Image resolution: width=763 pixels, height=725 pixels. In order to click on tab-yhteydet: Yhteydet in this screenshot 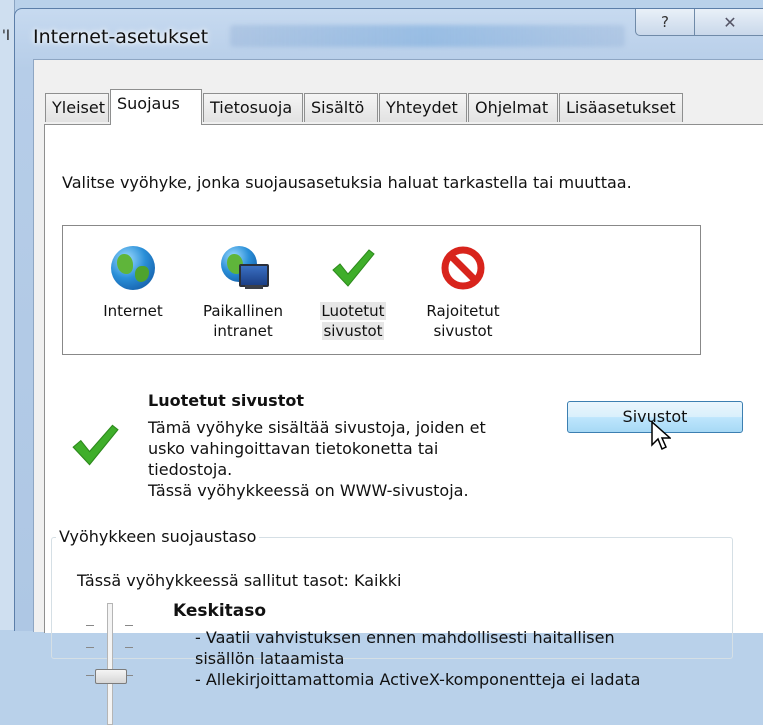, I will do `click(423, 107)`.